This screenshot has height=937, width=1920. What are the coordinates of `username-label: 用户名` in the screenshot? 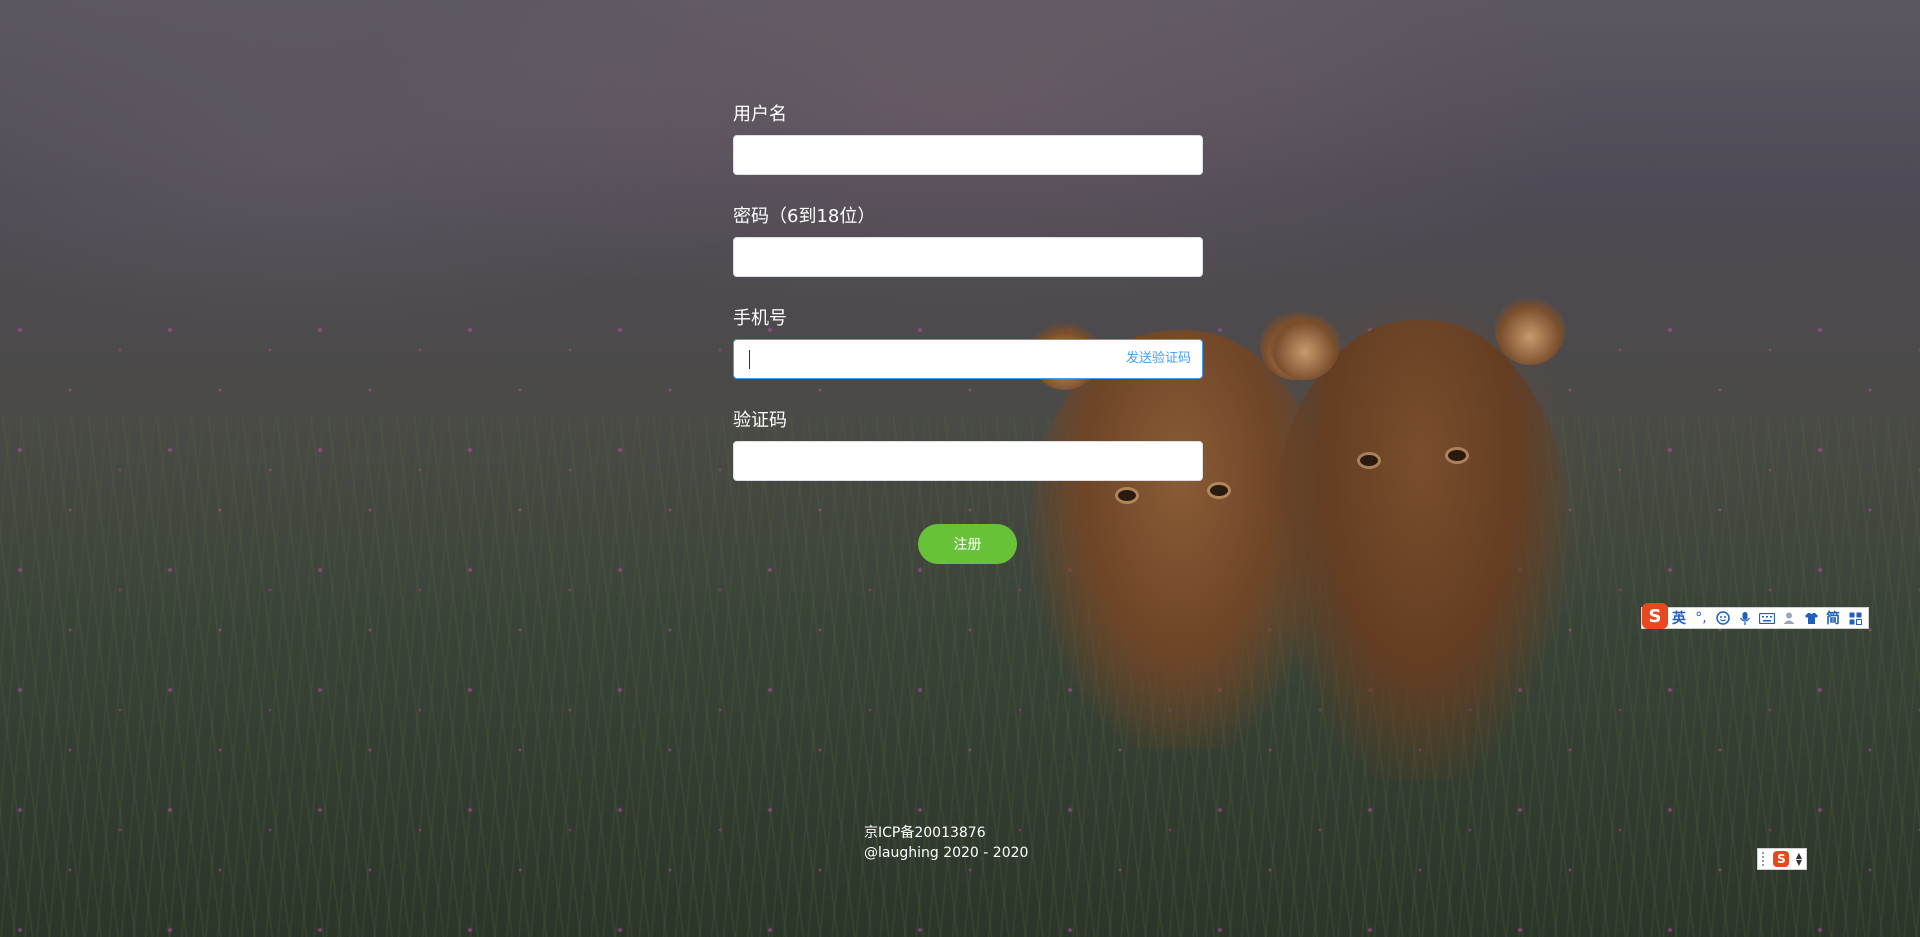 It's located at (760, 114).